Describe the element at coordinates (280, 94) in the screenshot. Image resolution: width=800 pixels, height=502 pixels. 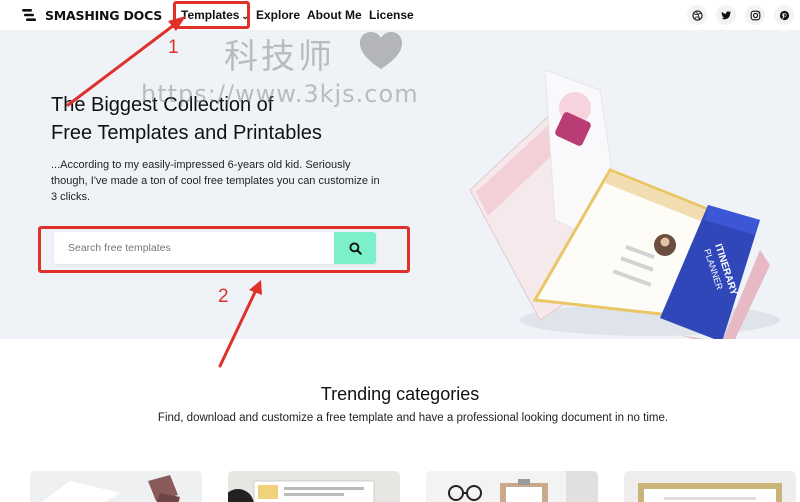
I see `watermark-url: https://www.3kjs.com` at that location.